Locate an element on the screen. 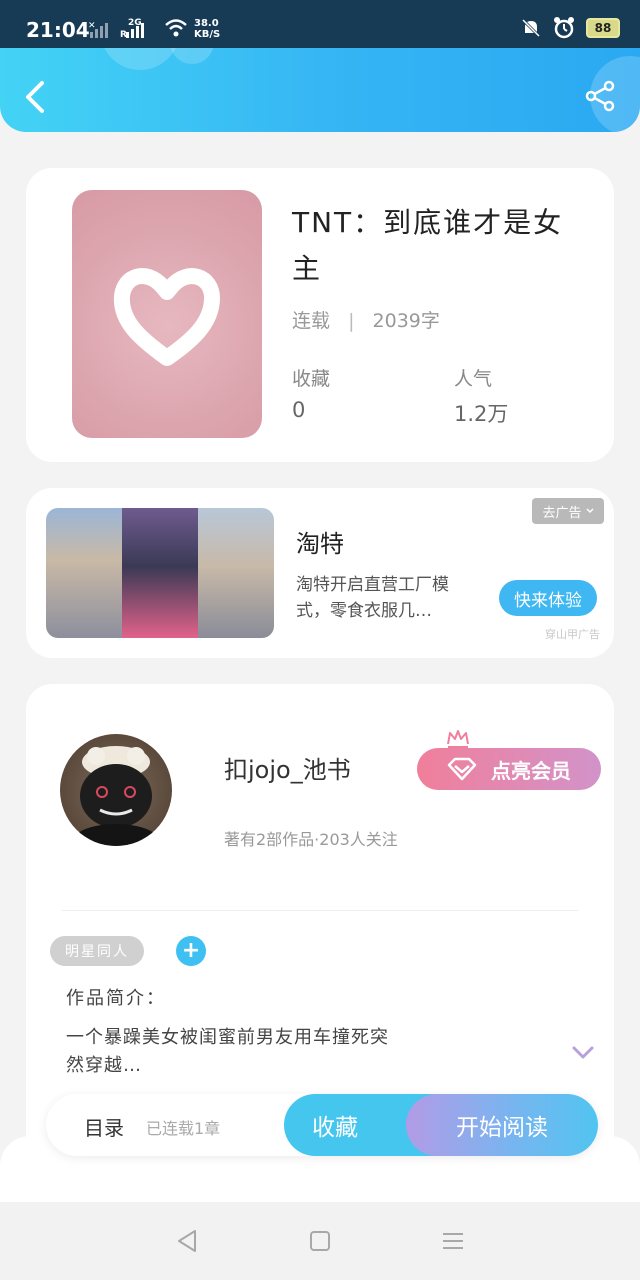  diamond-icon is located at coordinates (462, 769).